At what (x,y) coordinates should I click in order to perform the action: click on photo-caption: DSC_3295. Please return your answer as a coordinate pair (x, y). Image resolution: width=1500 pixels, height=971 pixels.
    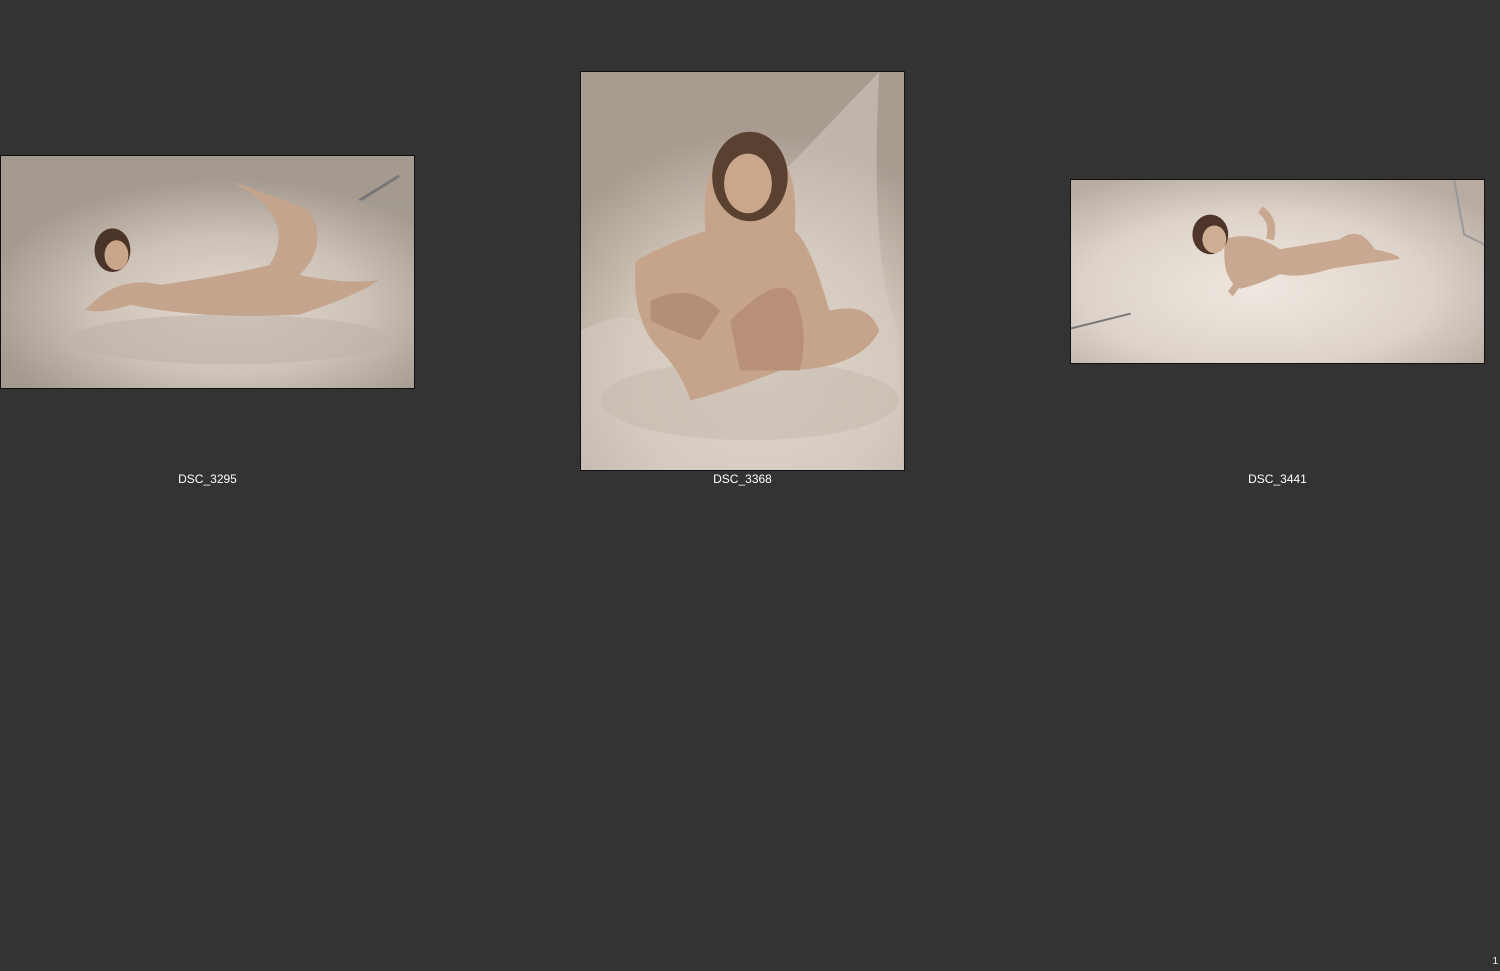
    Looking at the image, I should click on (207, 479).